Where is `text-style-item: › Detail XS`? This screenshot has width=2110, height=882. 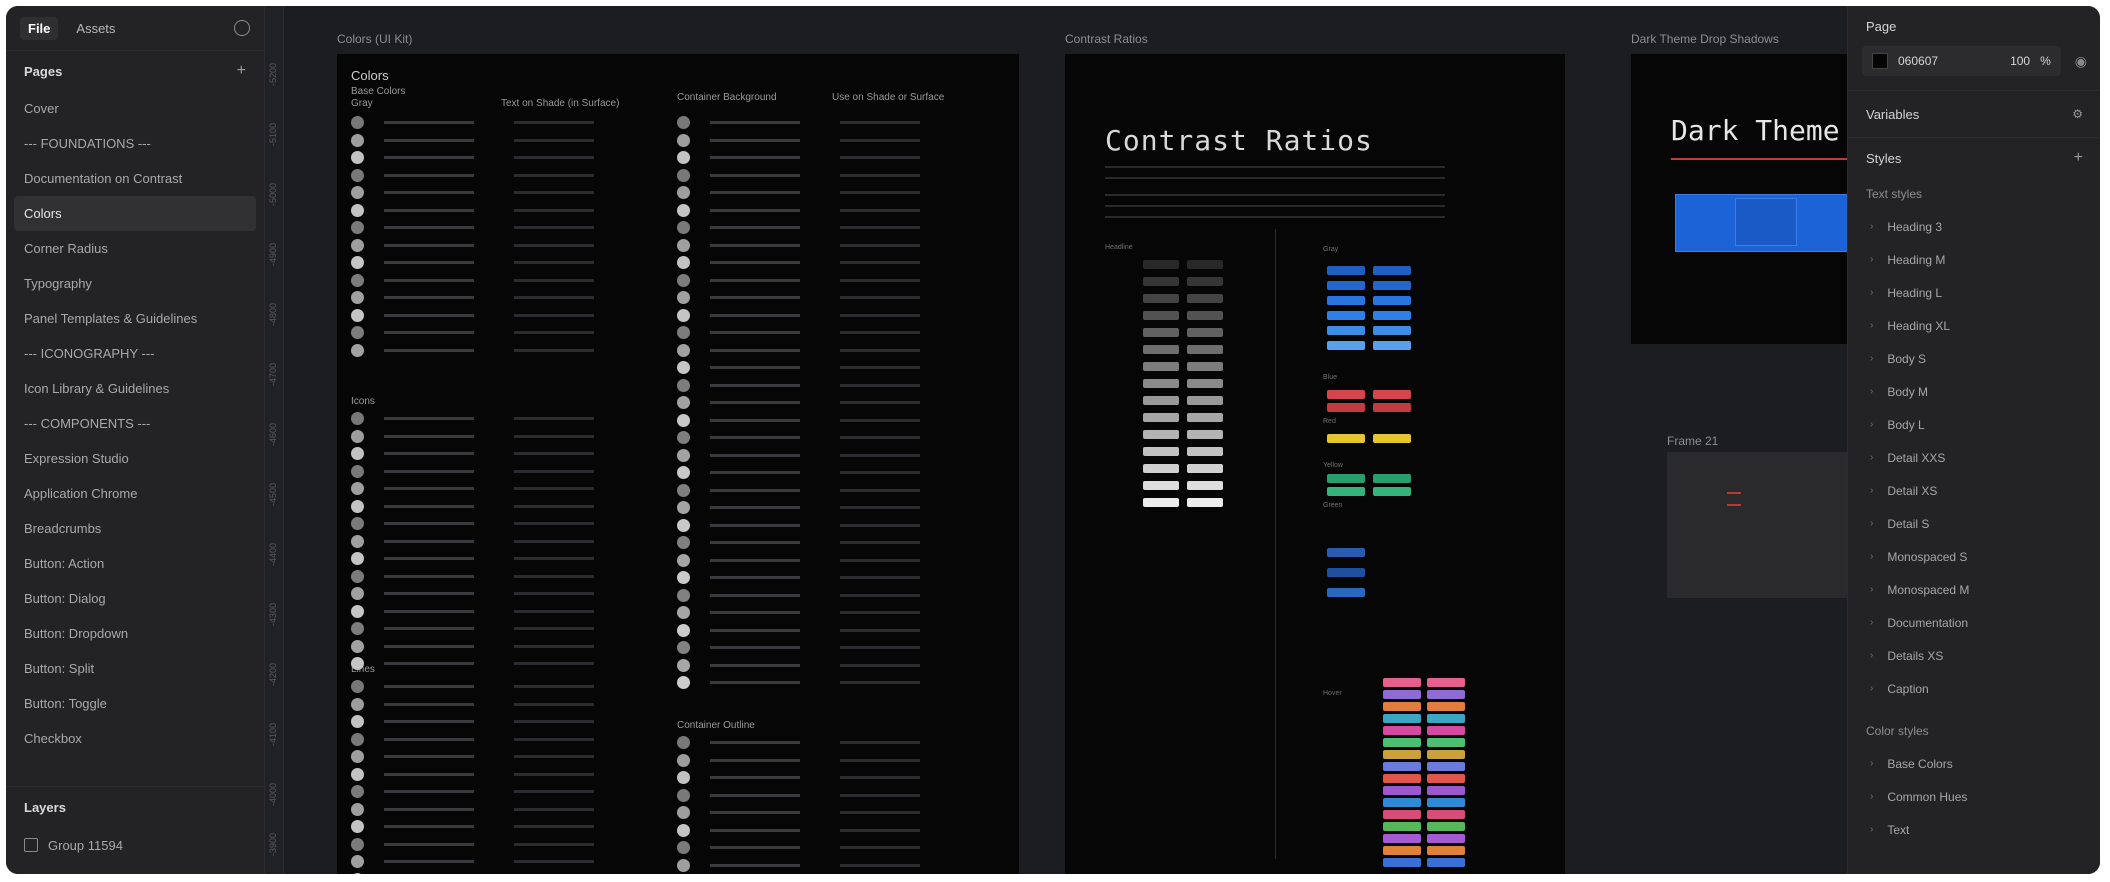 text-style-item: › Detail XS is located at coordinates (1974, 490).